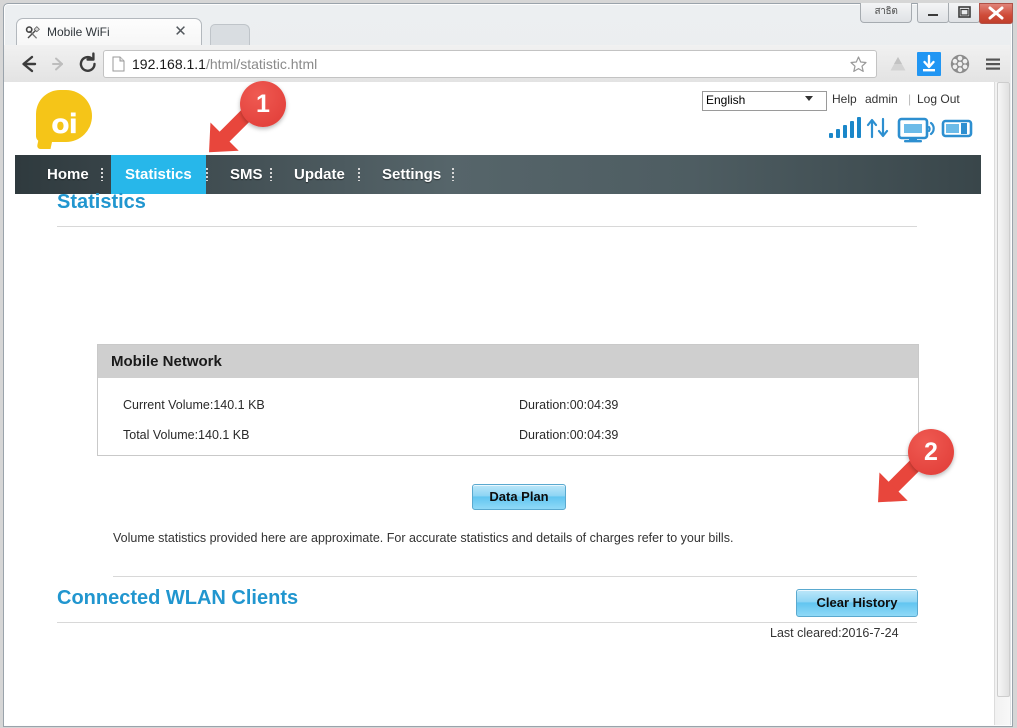 The image size is (1017, 728). What do you see at coordinates (507, 31) in the screenshot?
I see `browser-tab-strip: Mobile WiFi ✕` at bounding box center [507, 31].